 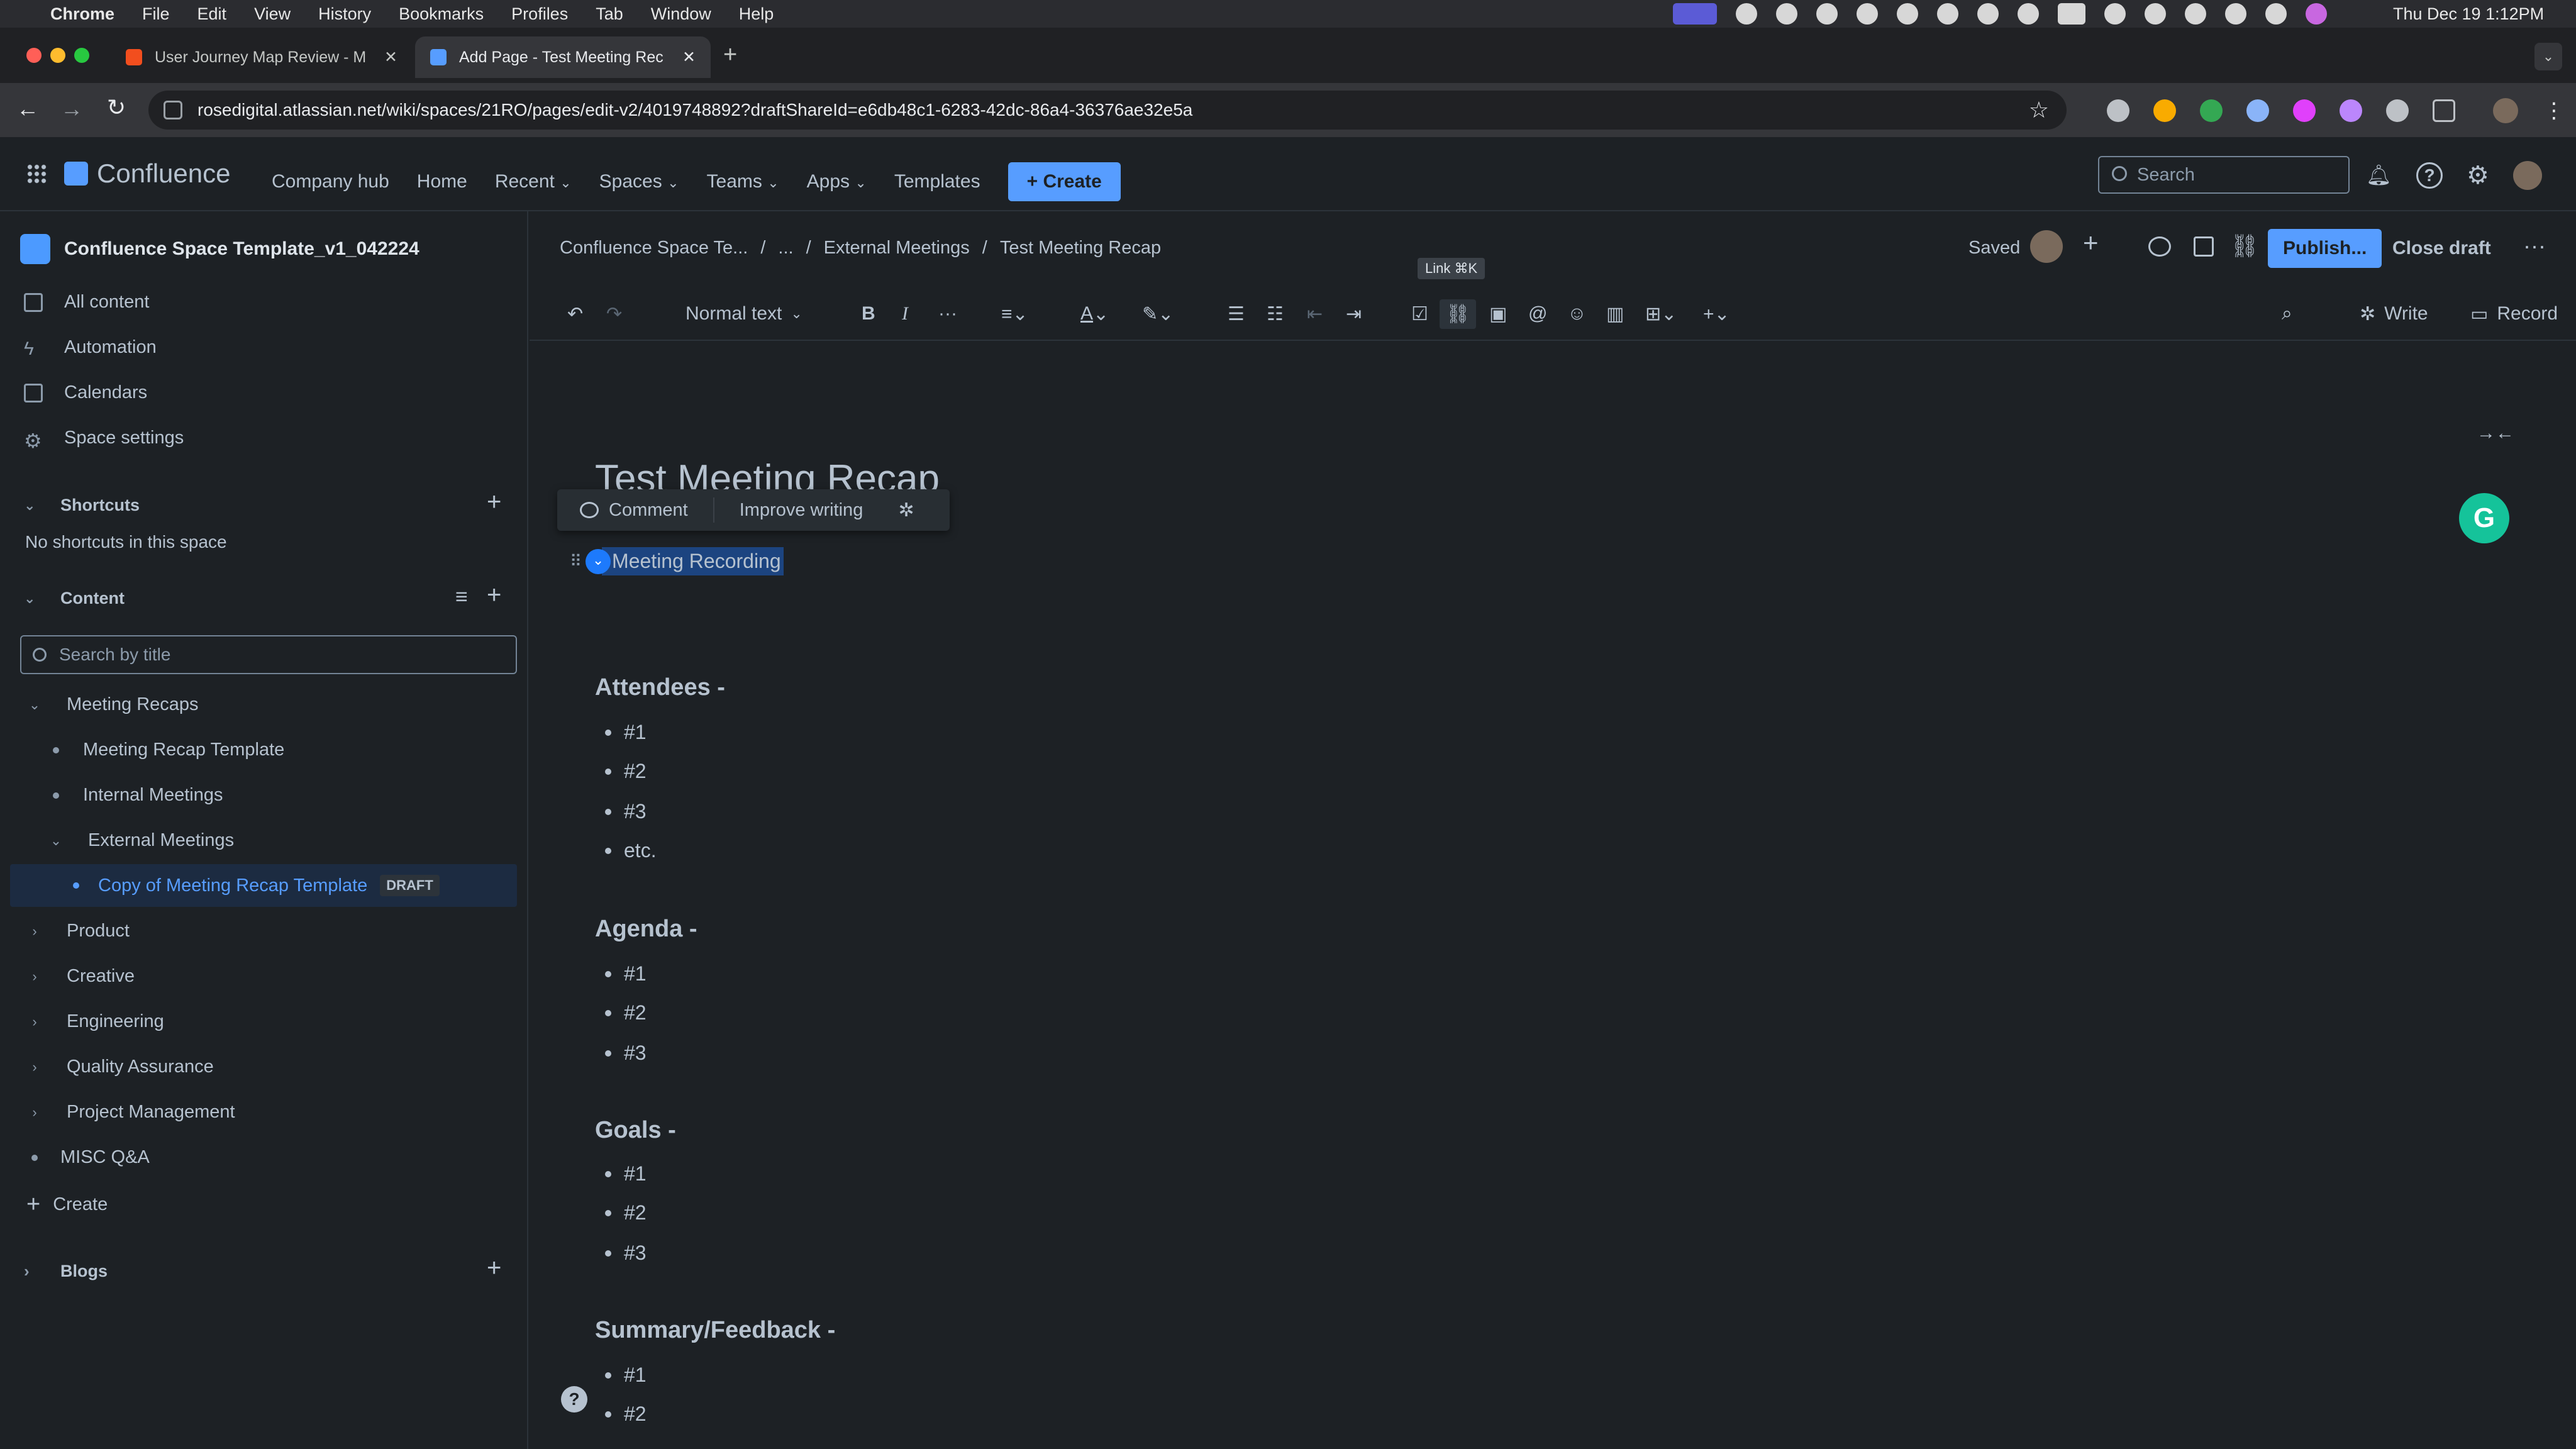 What do you see at coordinates (2091, 243) in the screenshot?
I see `add-collaborator-icon: +` at bounding box center [2091, 243].